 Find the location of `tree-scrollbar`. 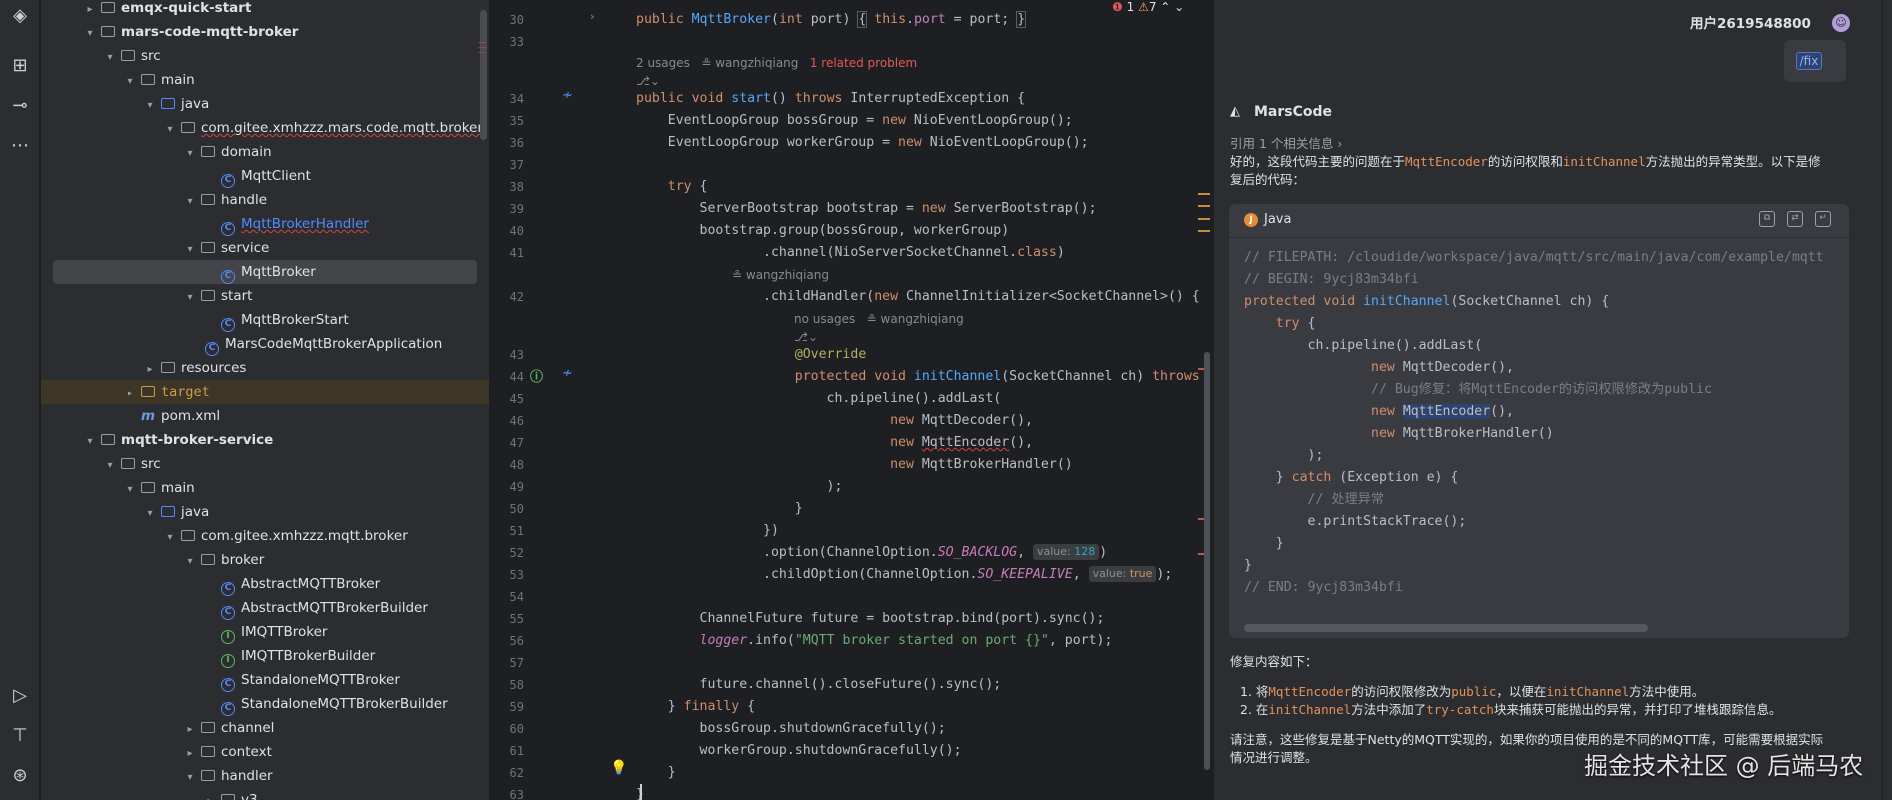

tree-scrollbar is located at coordinates (483, 75).